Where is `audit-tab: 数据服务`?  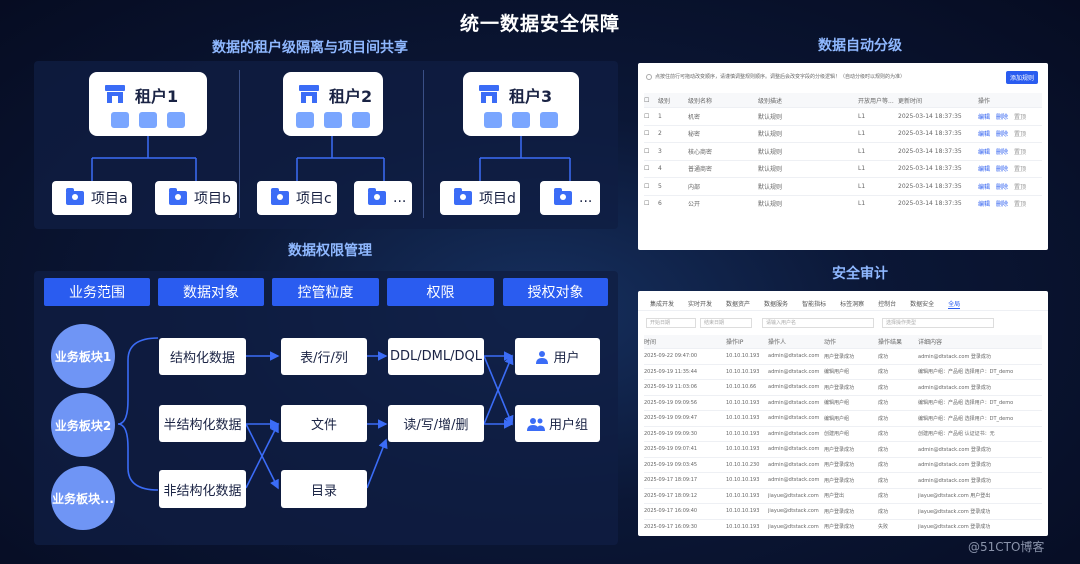 audit-tab: 数据服务 is located at coordinates (776, 304).